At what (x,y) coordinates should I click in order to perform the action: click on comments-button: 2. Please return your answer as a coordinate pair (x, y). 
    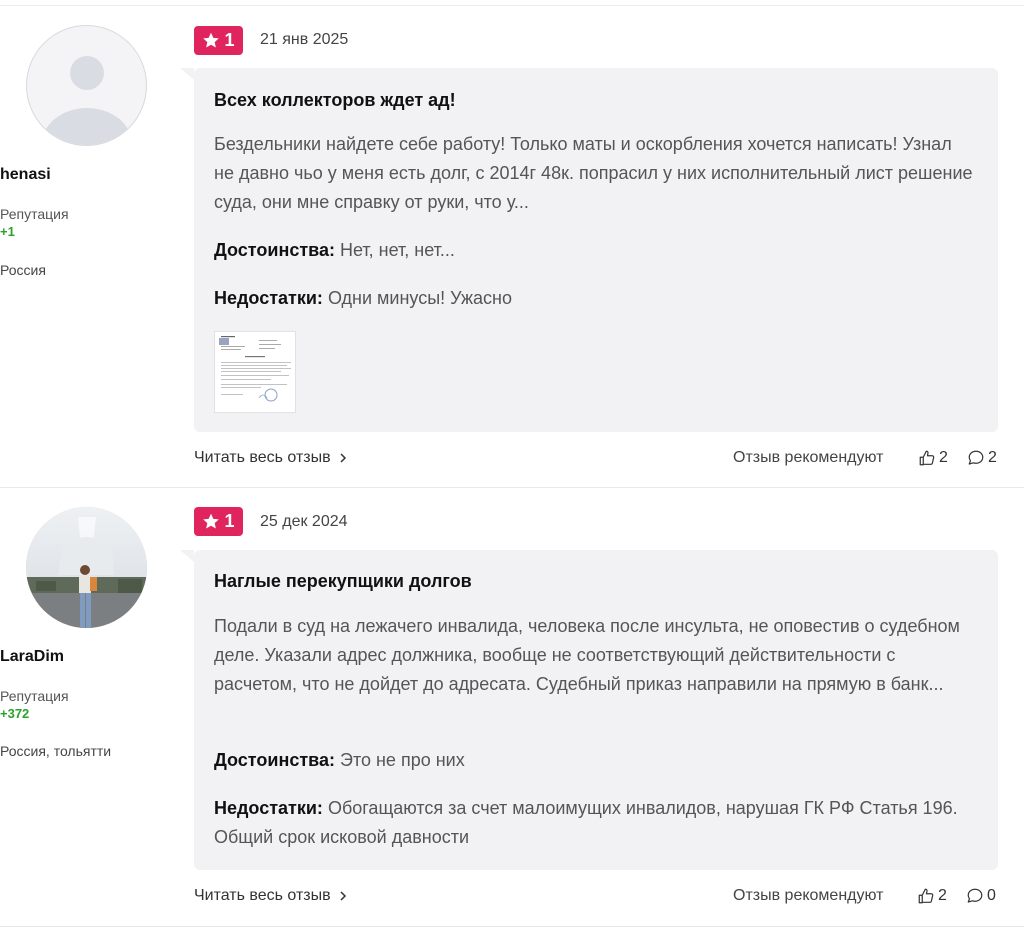
    Looking at the image, I should click on (982, 458).